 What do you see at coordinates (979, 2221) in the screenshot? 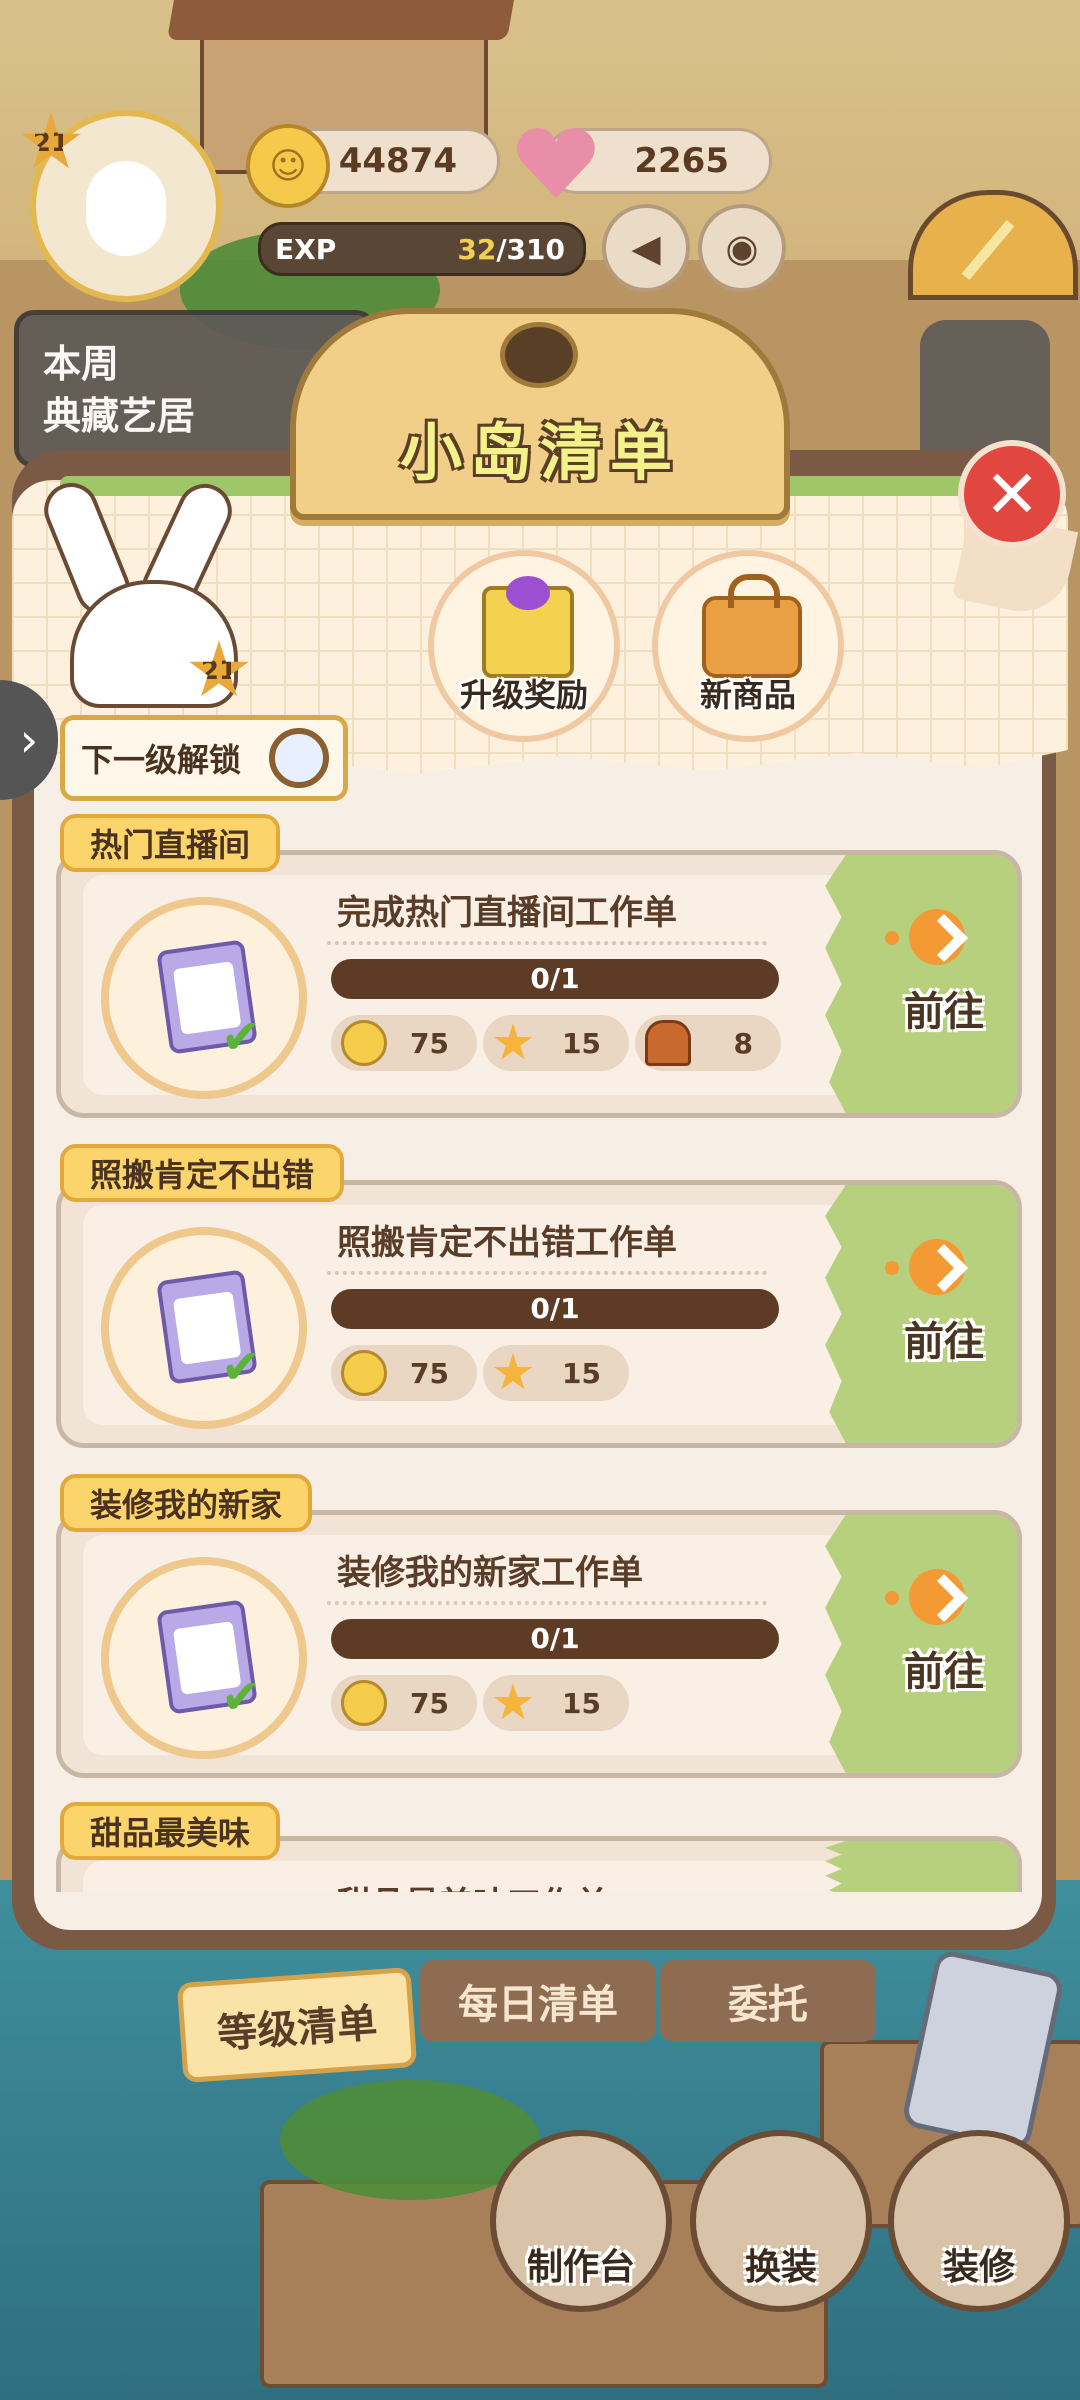
I see `decorate-button: 装修` at bounding box center [979, 2221].